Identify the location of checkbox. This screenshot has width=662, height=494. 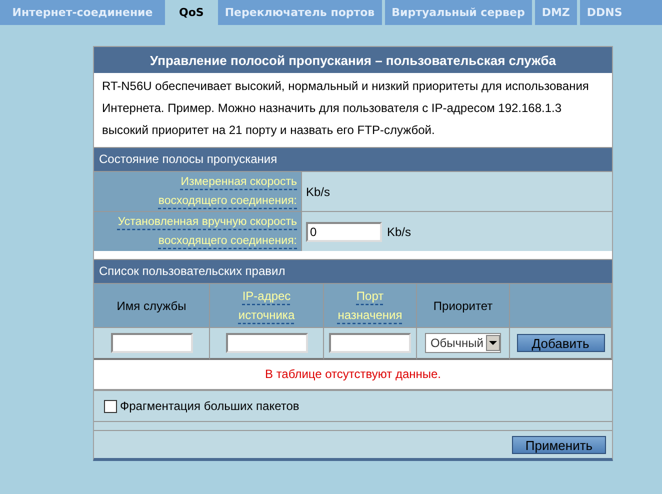
(110, 406).